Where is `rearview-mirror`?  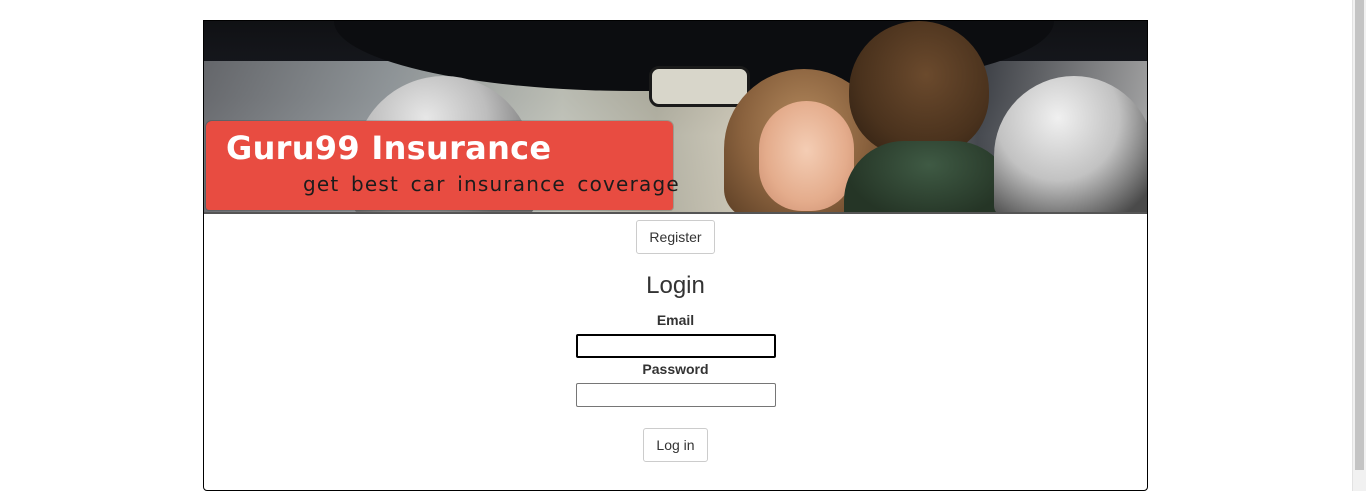
rearview-mirror is located at coordinates (699, 86).